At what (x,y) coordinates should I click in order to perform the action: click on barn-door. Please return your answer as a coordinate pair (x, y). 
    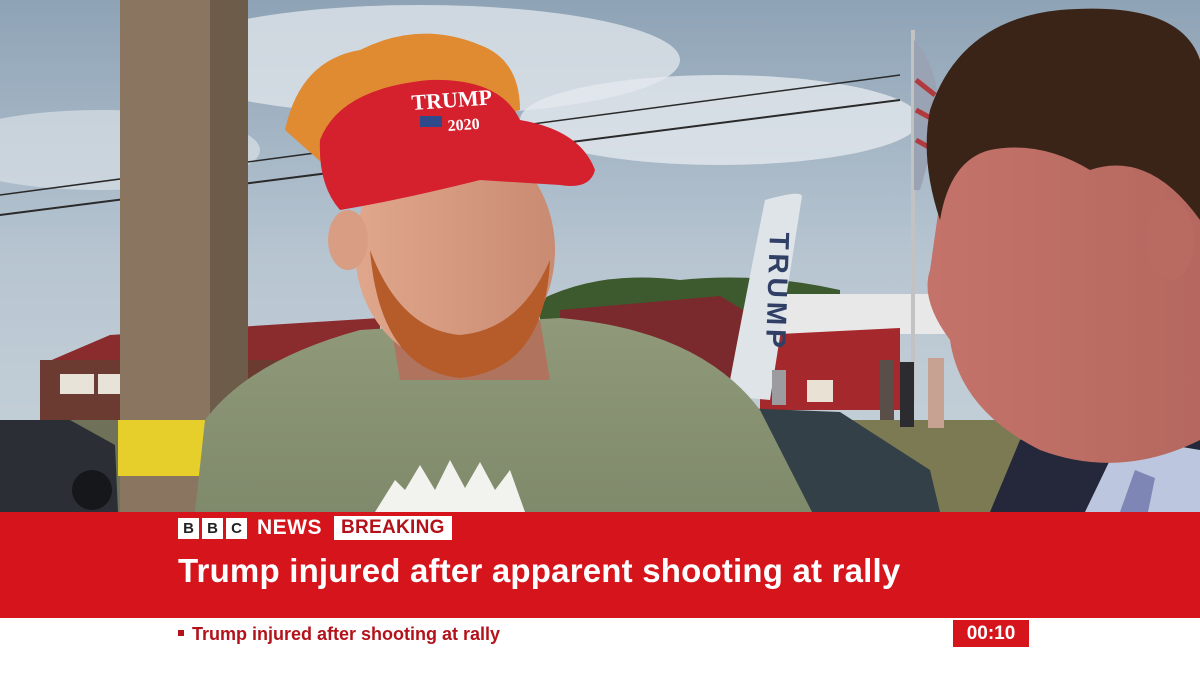
    Looking at the image, I should click on (820, 391).